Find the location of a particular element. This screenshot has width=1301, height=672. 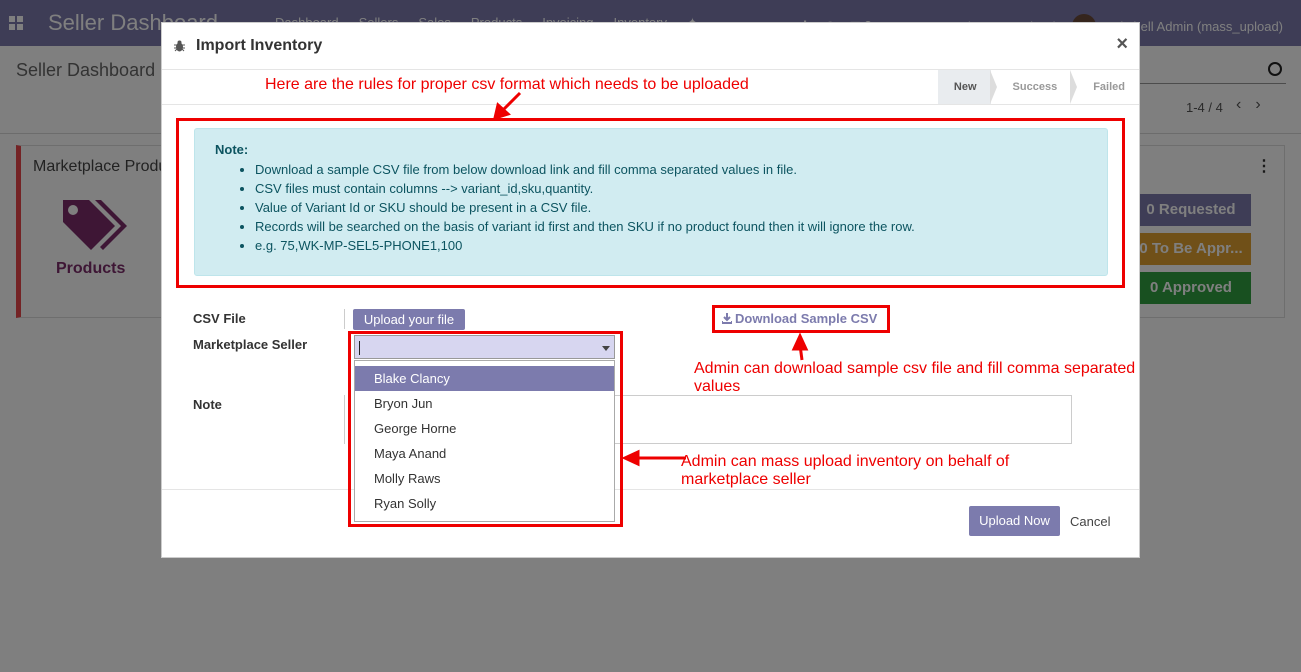

seller-option: Maya Anand is located at coordinates (484, 453).